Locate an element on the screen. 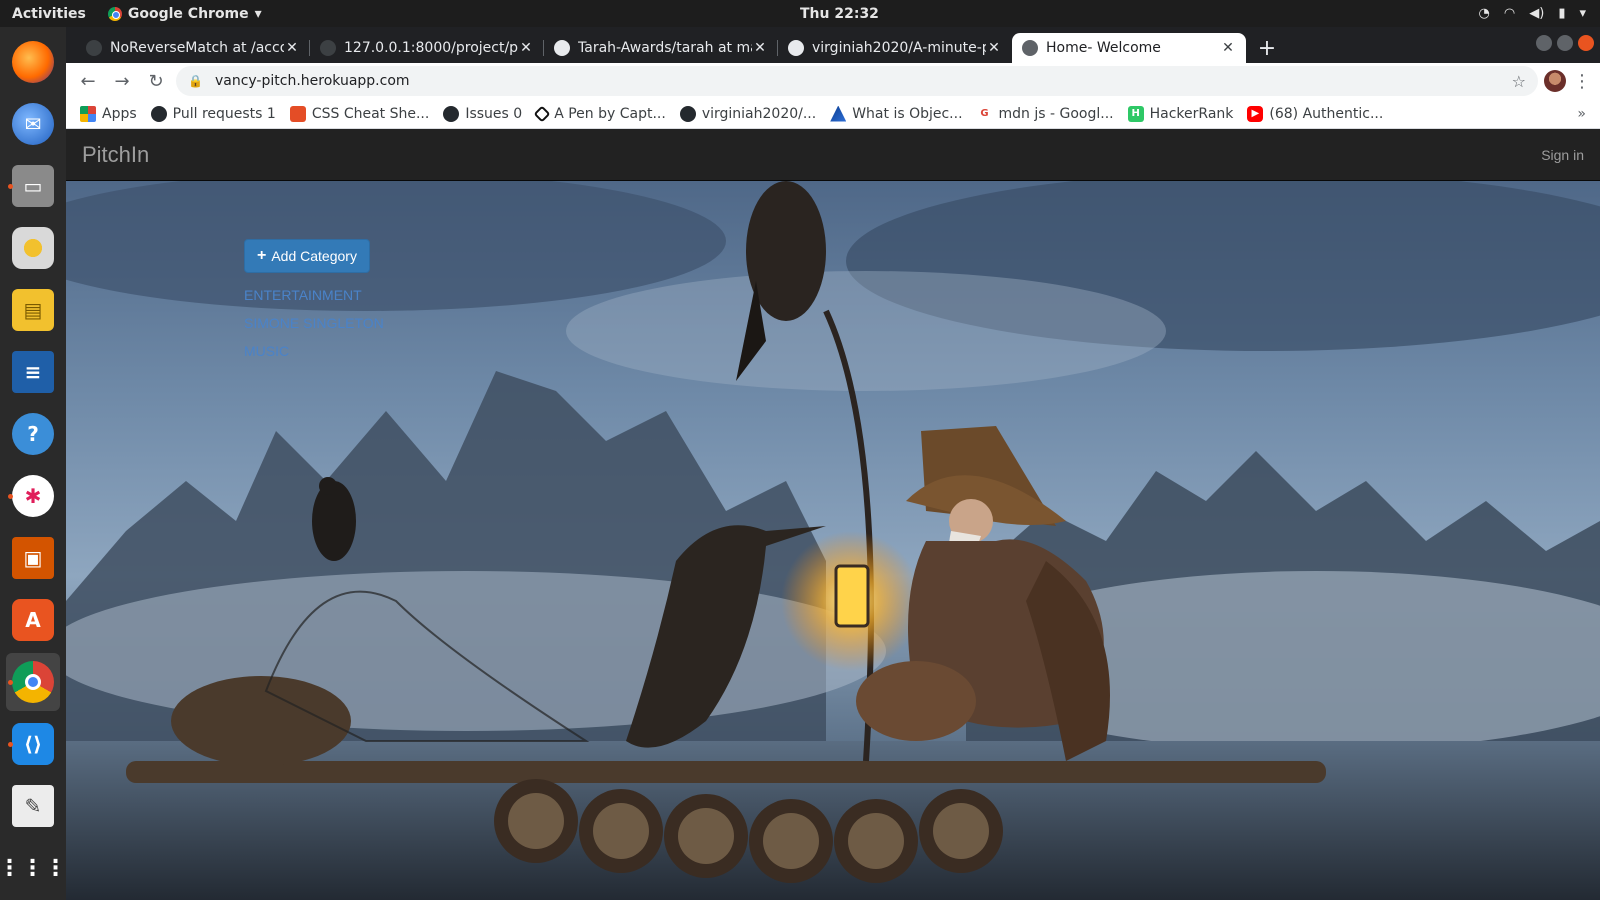 The height and width of the screenshot is (900, 1600). app-menu: Google Chrome ▾ is located at coordinates (184, 13).